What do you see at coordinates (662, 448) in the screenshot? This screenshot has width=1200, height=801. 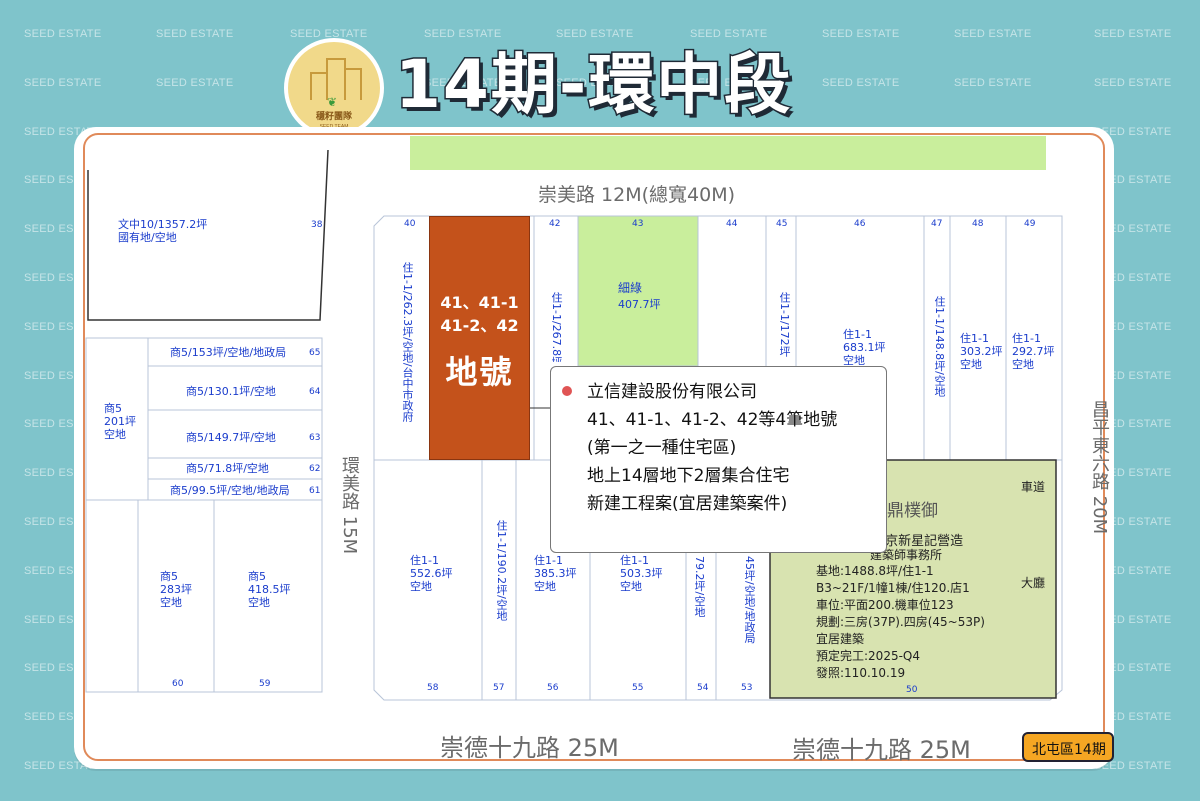 I see `info-line-zone: (第一之一種住宅區)` at bounding box center [662, 448].